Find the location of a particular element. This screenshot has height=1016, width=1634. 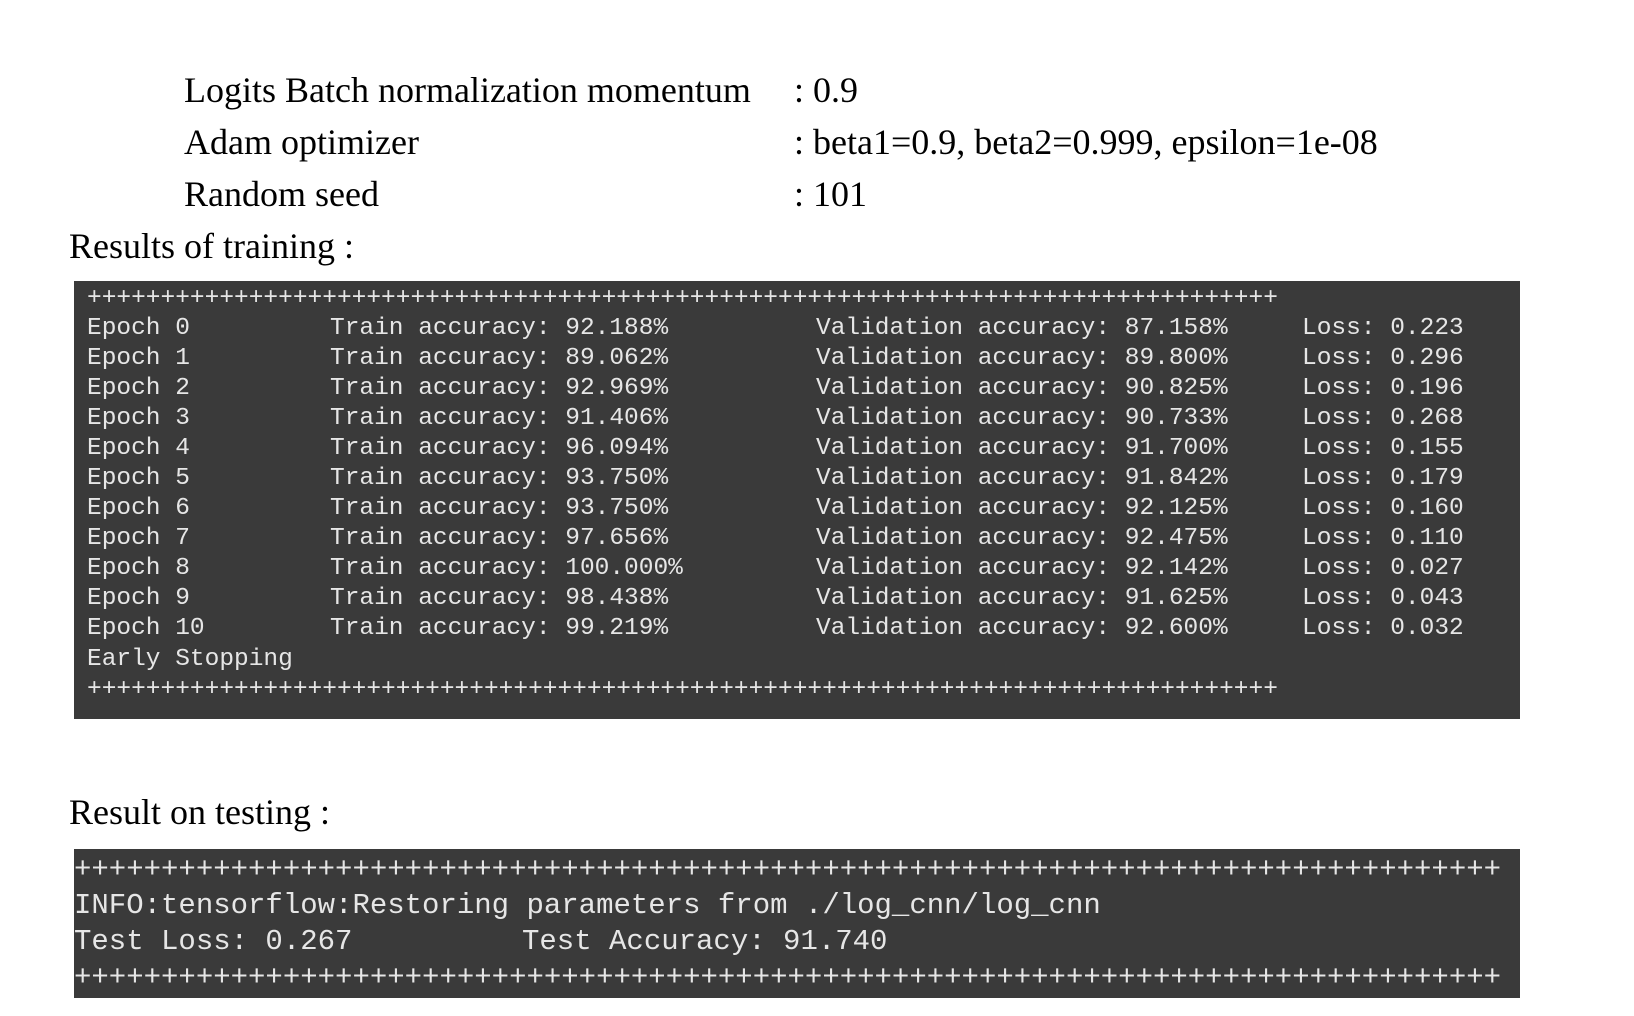

epoch-label: Epoch 0 is located at coordinates (138, 328).